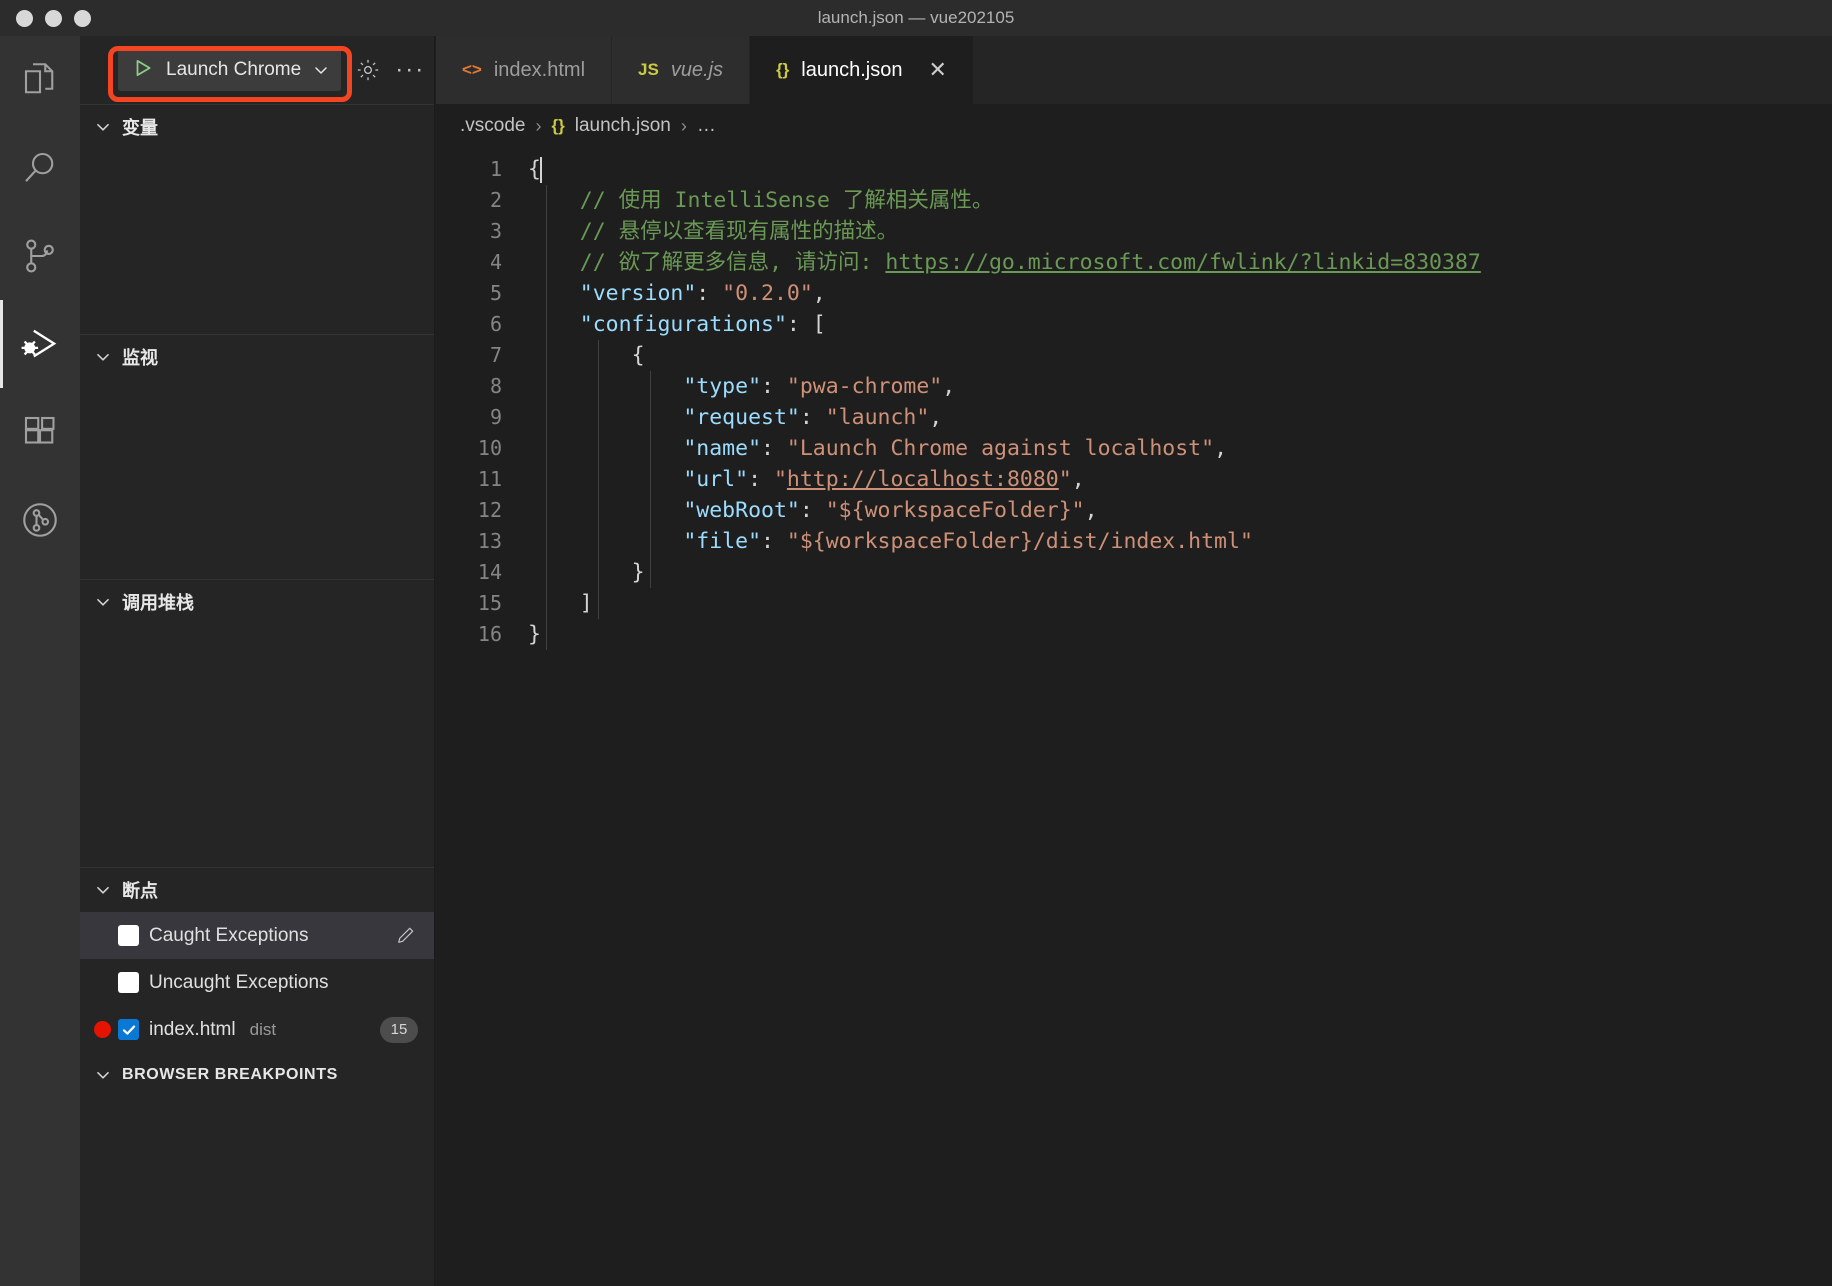 This screenshot has height=1286, width=1832. What do you see at coordinates (1134, 603) in the screenshot?
I see `code-line: 15 ]` at bounding box center [1134, 603].